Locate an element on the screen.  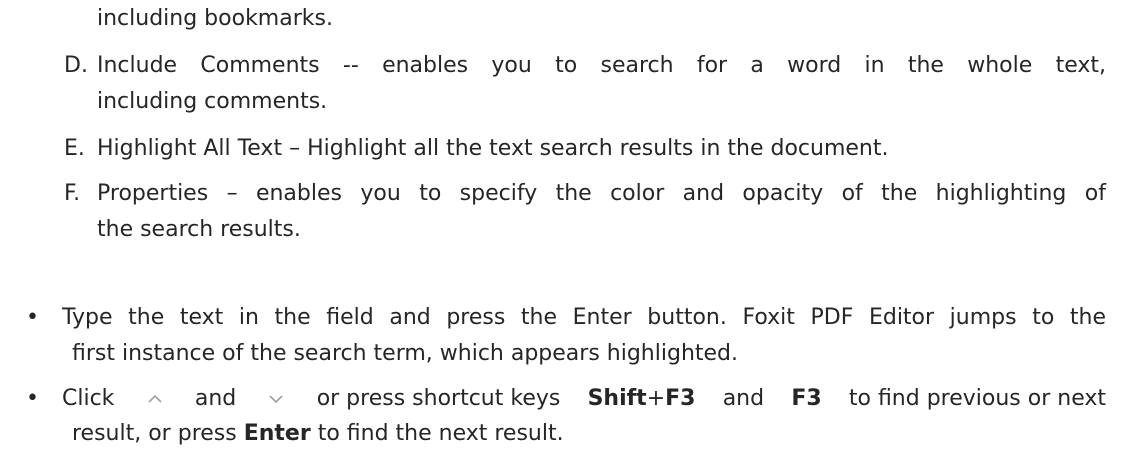
key-enter: Enter is located at coordinates (277, 433).